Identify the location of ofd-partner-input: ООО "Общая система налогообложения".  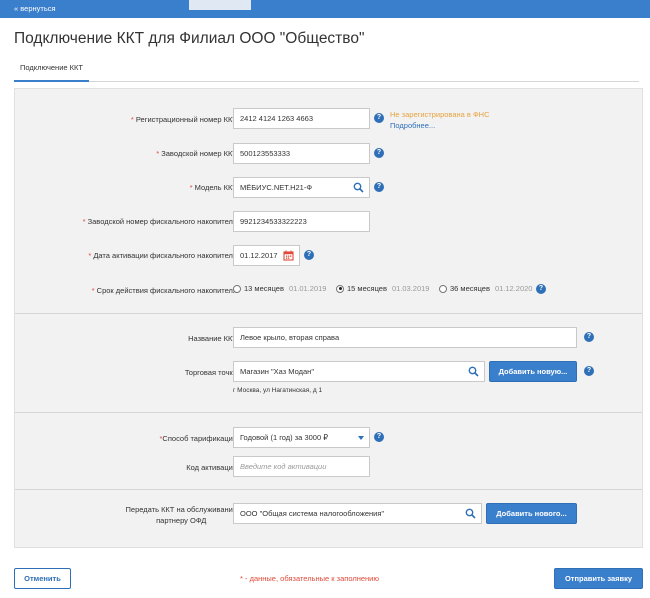
(357, 513).